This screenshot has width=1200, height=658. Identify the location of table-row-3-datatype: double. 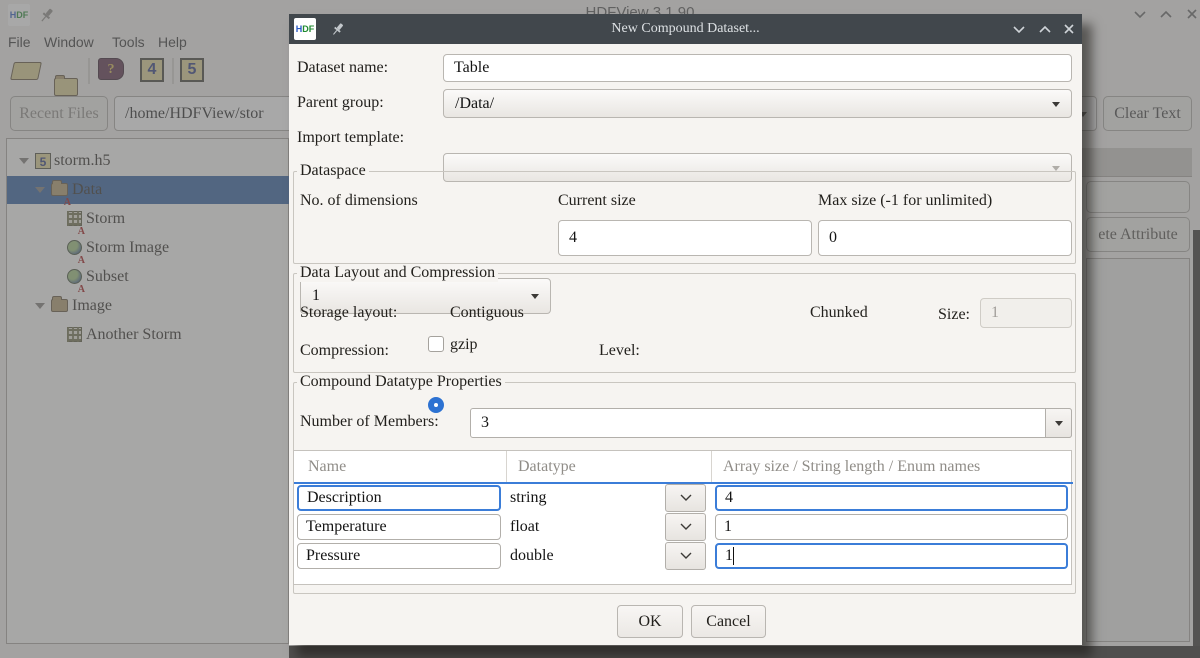
(532, 556).